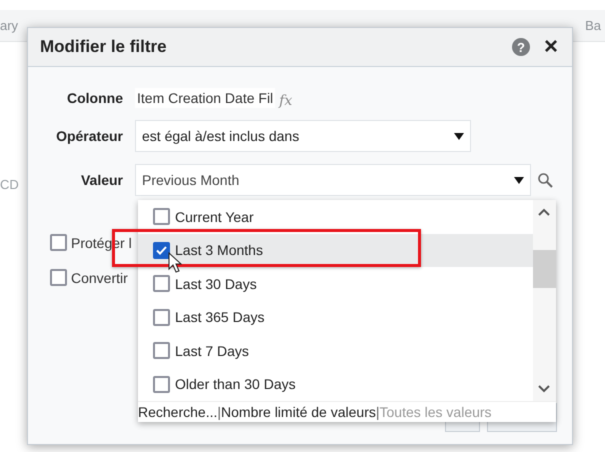 This screenshot has height=452, width=605. I want to click on dialog-title: Modifier le filtre, so click(104, 47).